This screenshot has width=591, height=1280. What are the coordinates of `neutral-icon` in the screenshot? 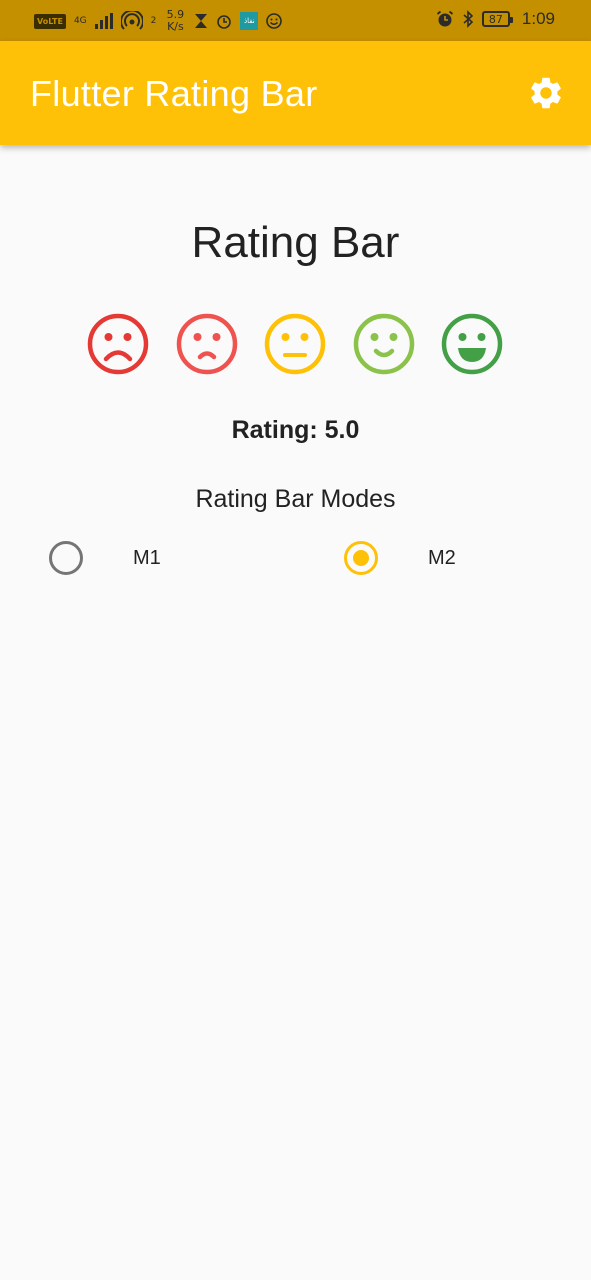 It's located at (295, 344).